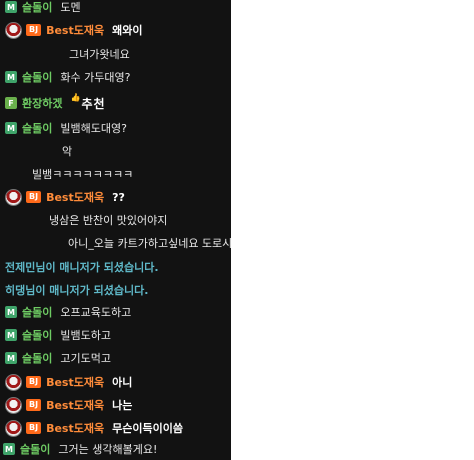  I want to click on user-nickname: 환장하겠, so click(42, 103).